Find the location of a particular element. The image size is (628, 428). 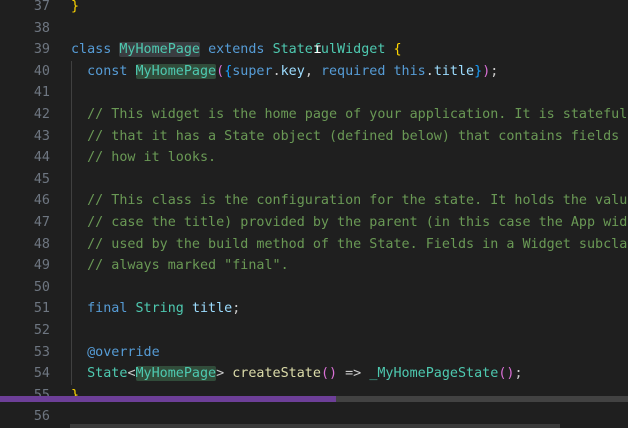

code-token: < is located at coordinates (131, 374).